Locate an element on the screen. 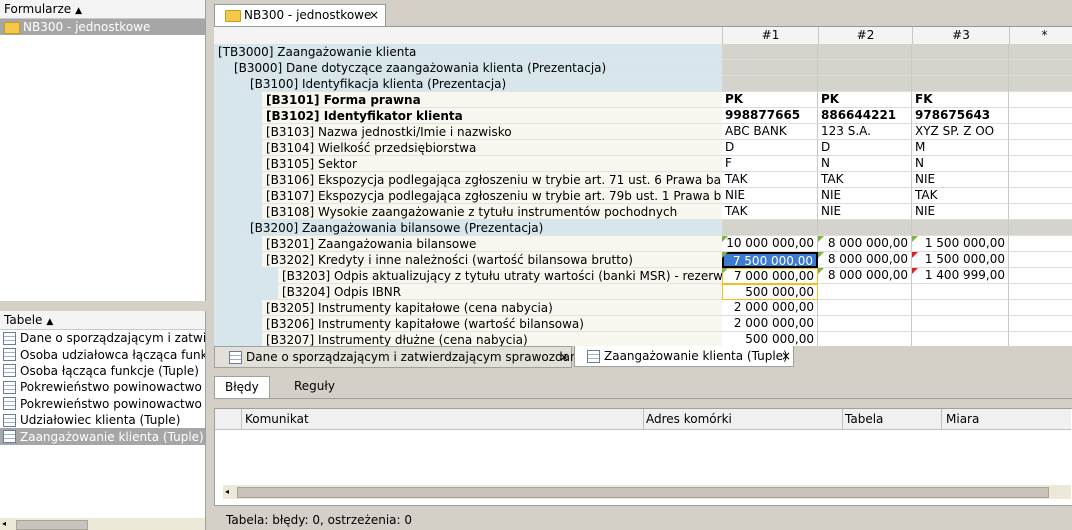 Image resolution: width=1072 pixels, height=530 pixels. table-list-item: Osoba łącząca funkcje (Tuple) is located at coordinates (102, 371).